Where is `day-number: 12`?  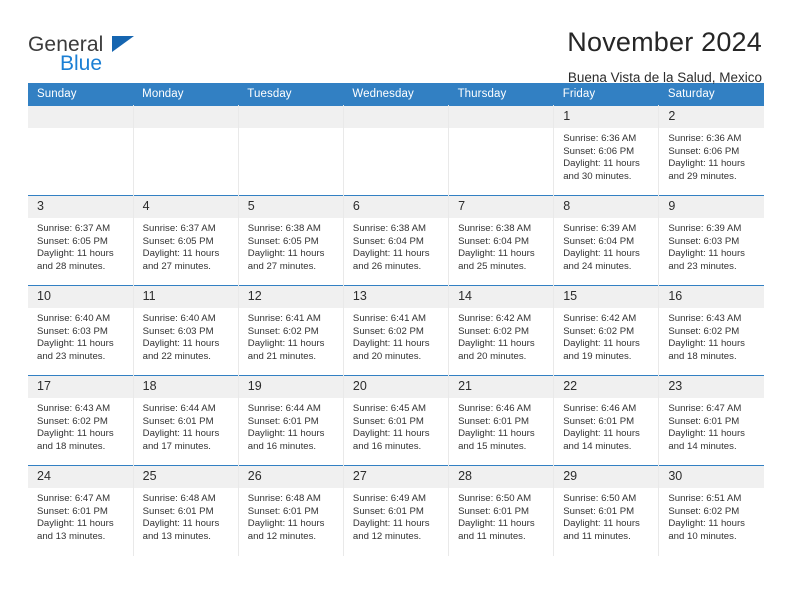
day-number: 12 is located at coordinates (290, 297).